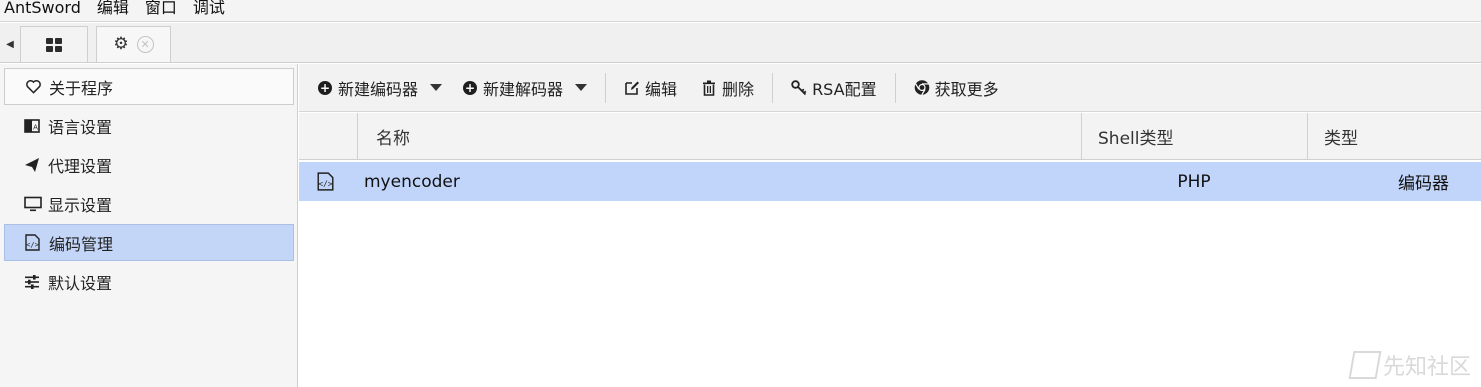  Describe the element at coordinates (328, 136) in the screenshot. I see `icon-column-header` at that location.